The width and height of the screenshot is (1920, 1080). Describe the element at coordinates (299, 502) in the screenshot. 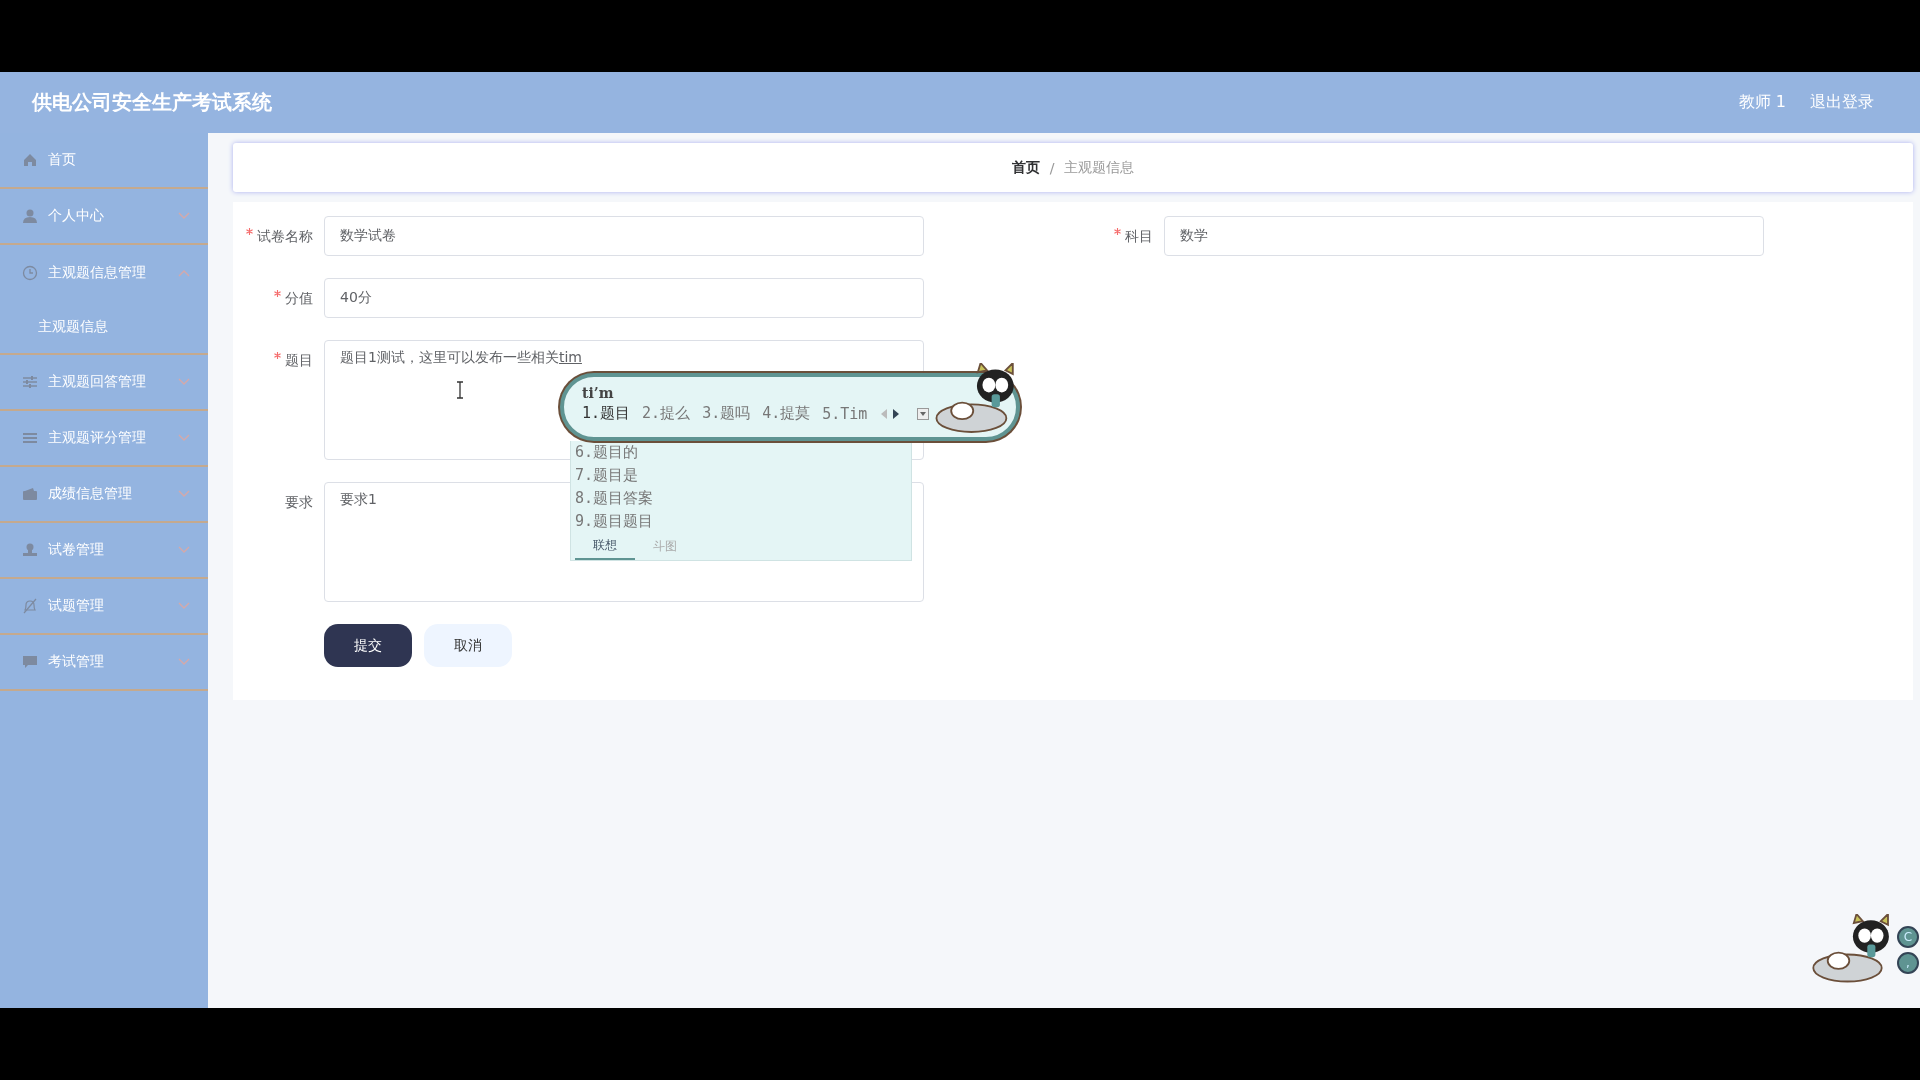

I see `field-label: 要求` at that location.